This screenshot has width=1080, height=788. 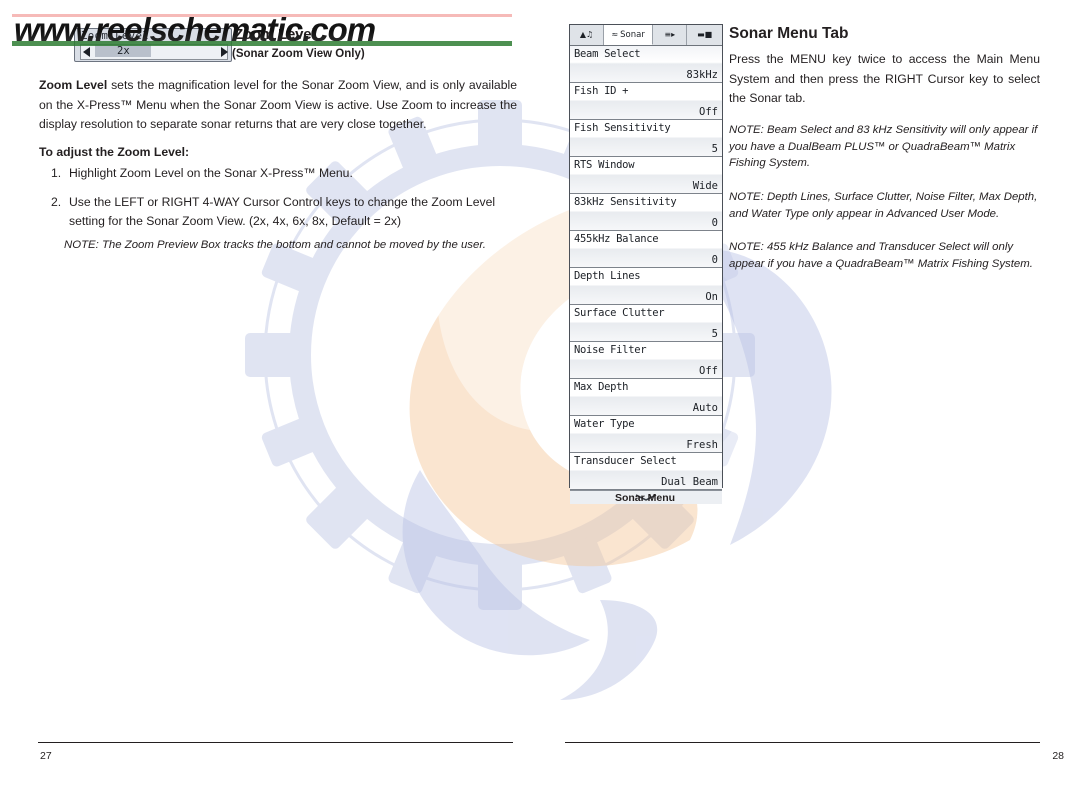 What do you see at coordinates (646, 286) in the screenshot?
I see `menu-row-depth-lines: Depth Lines On` at bounding box center [646, 286].